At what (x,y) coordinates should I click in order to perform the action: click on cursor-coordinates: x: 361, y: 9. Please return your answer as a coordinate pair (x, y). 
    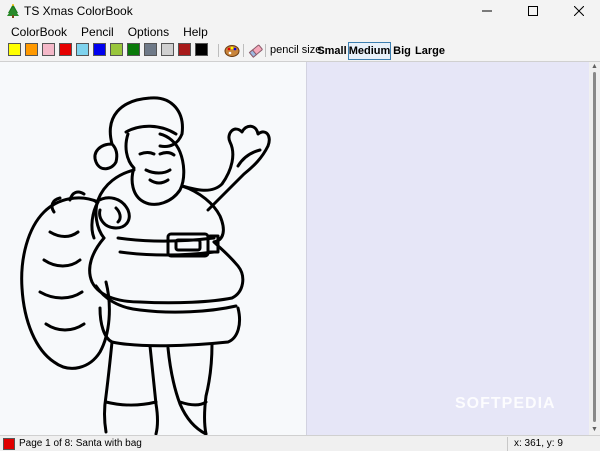
    Looking at the image, I should click on (538, 443).